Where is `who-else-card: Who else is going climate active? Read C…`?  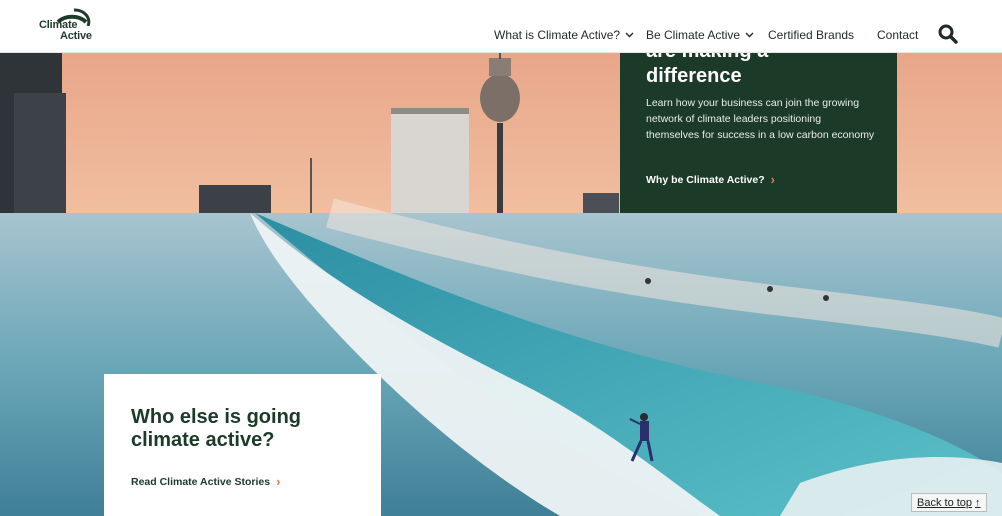
who-else-card: Who else is going climate active? Read C… is located at coordinates (242, 445).